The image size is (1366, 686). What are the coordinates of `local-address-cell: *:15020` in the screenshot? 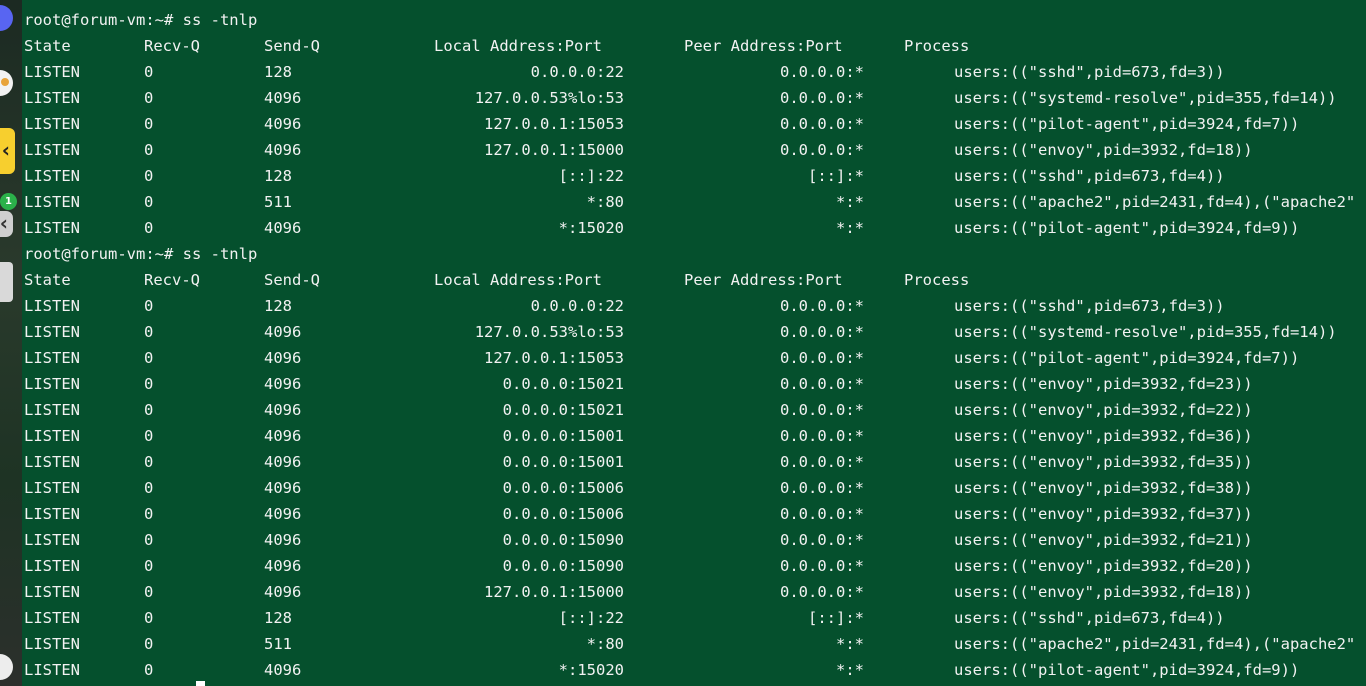 It's located at (591, 228).